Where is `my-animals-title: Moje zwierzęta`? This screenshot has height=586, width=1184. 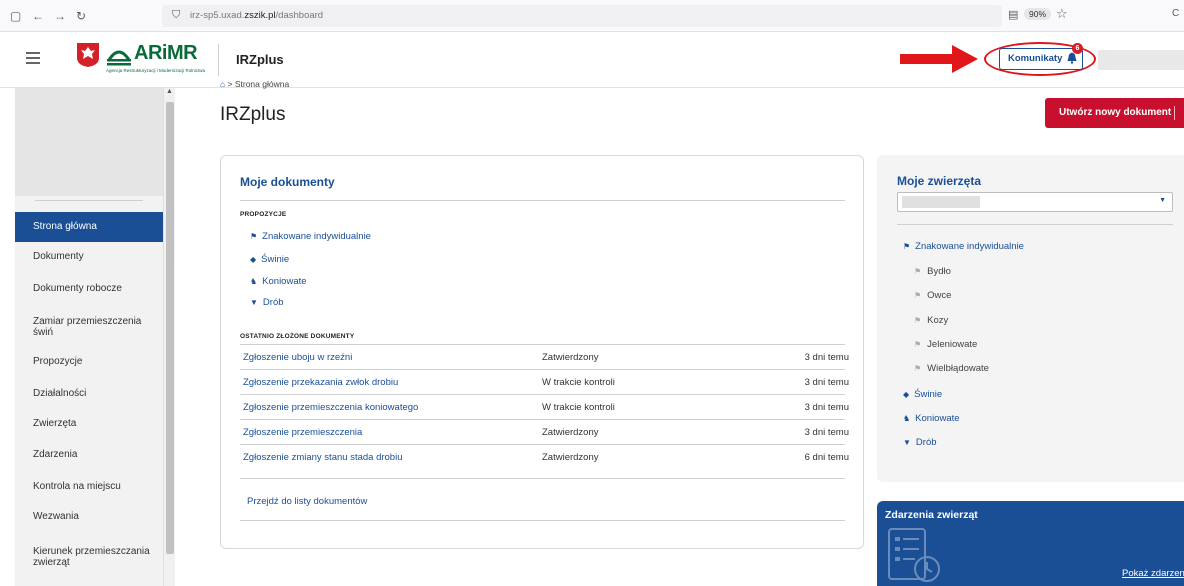 my-animals-title: Moje zwierzęta is located at coordinates (939, 181).